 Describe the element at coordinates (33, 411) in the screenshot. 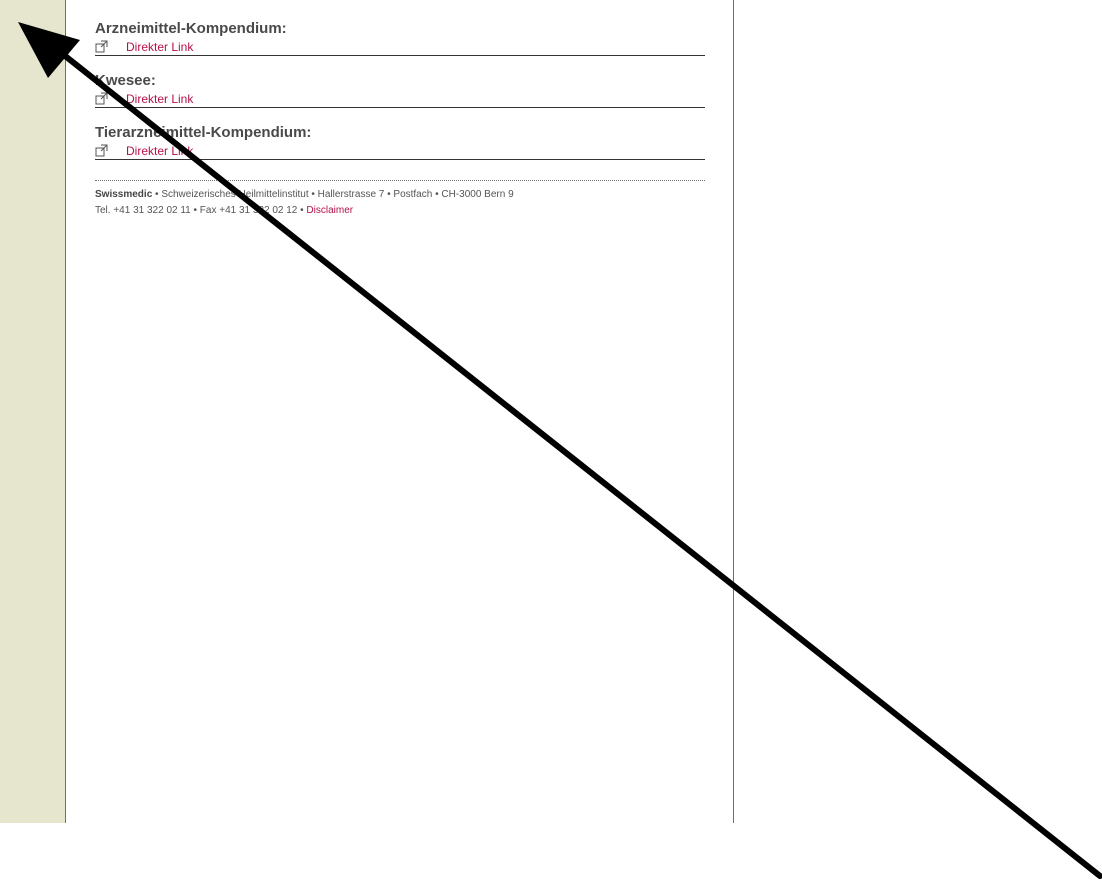

I see `left-sidebar-band` at that location.